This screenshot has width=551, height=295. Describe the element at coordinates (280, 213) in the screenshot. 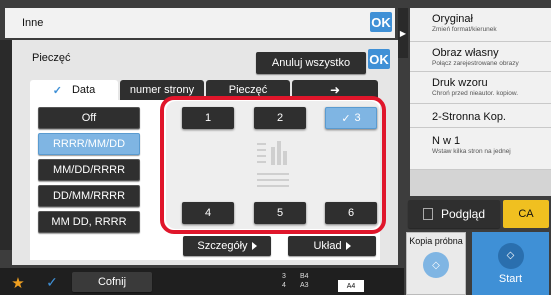

I see `position-5-button: 5` at that location.